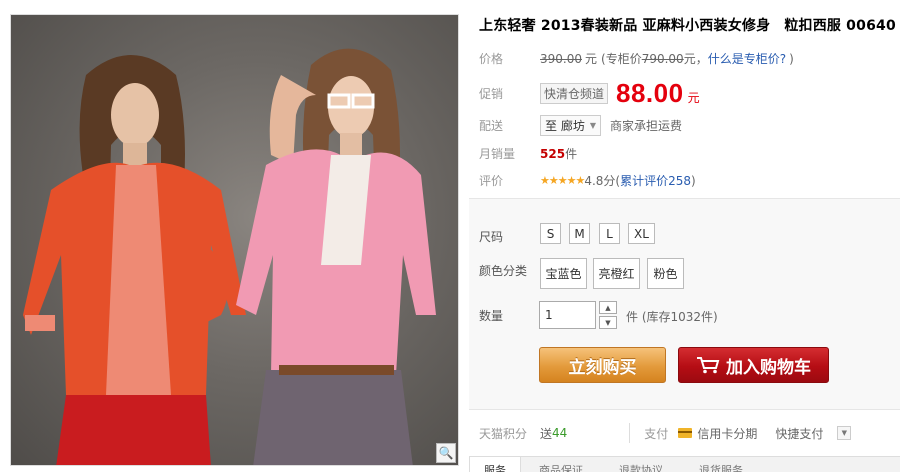 This screenshot has width=900, height=472. Describe the element at coordinates (621, 59) in the screenshot. I see `counter-price-prefix: (专柜价` at that location.